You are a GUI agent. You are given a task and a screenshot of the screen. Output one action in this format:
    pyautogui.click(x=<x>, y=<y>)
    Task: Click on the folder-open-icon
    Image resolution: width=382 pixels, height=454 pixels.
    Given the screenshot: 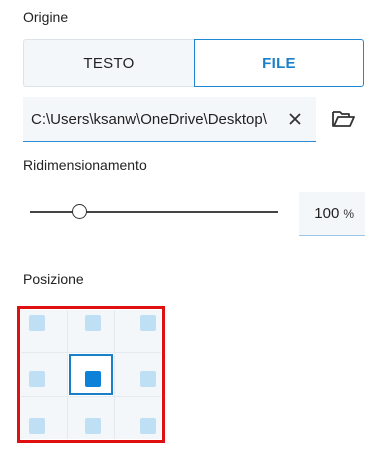 What is the action you would take?
    pyautogui.click(x=343, y=119)
    